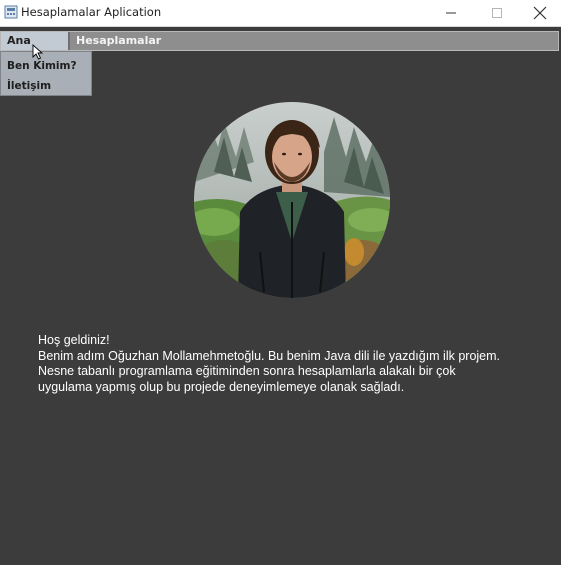 Image resolution: width=561 pixels, height=565 pixels. Describe the element at coordinates (42, 66) in the screenshot. I see `menu-item-ben-kimim: Ben Kimim?` at that location.